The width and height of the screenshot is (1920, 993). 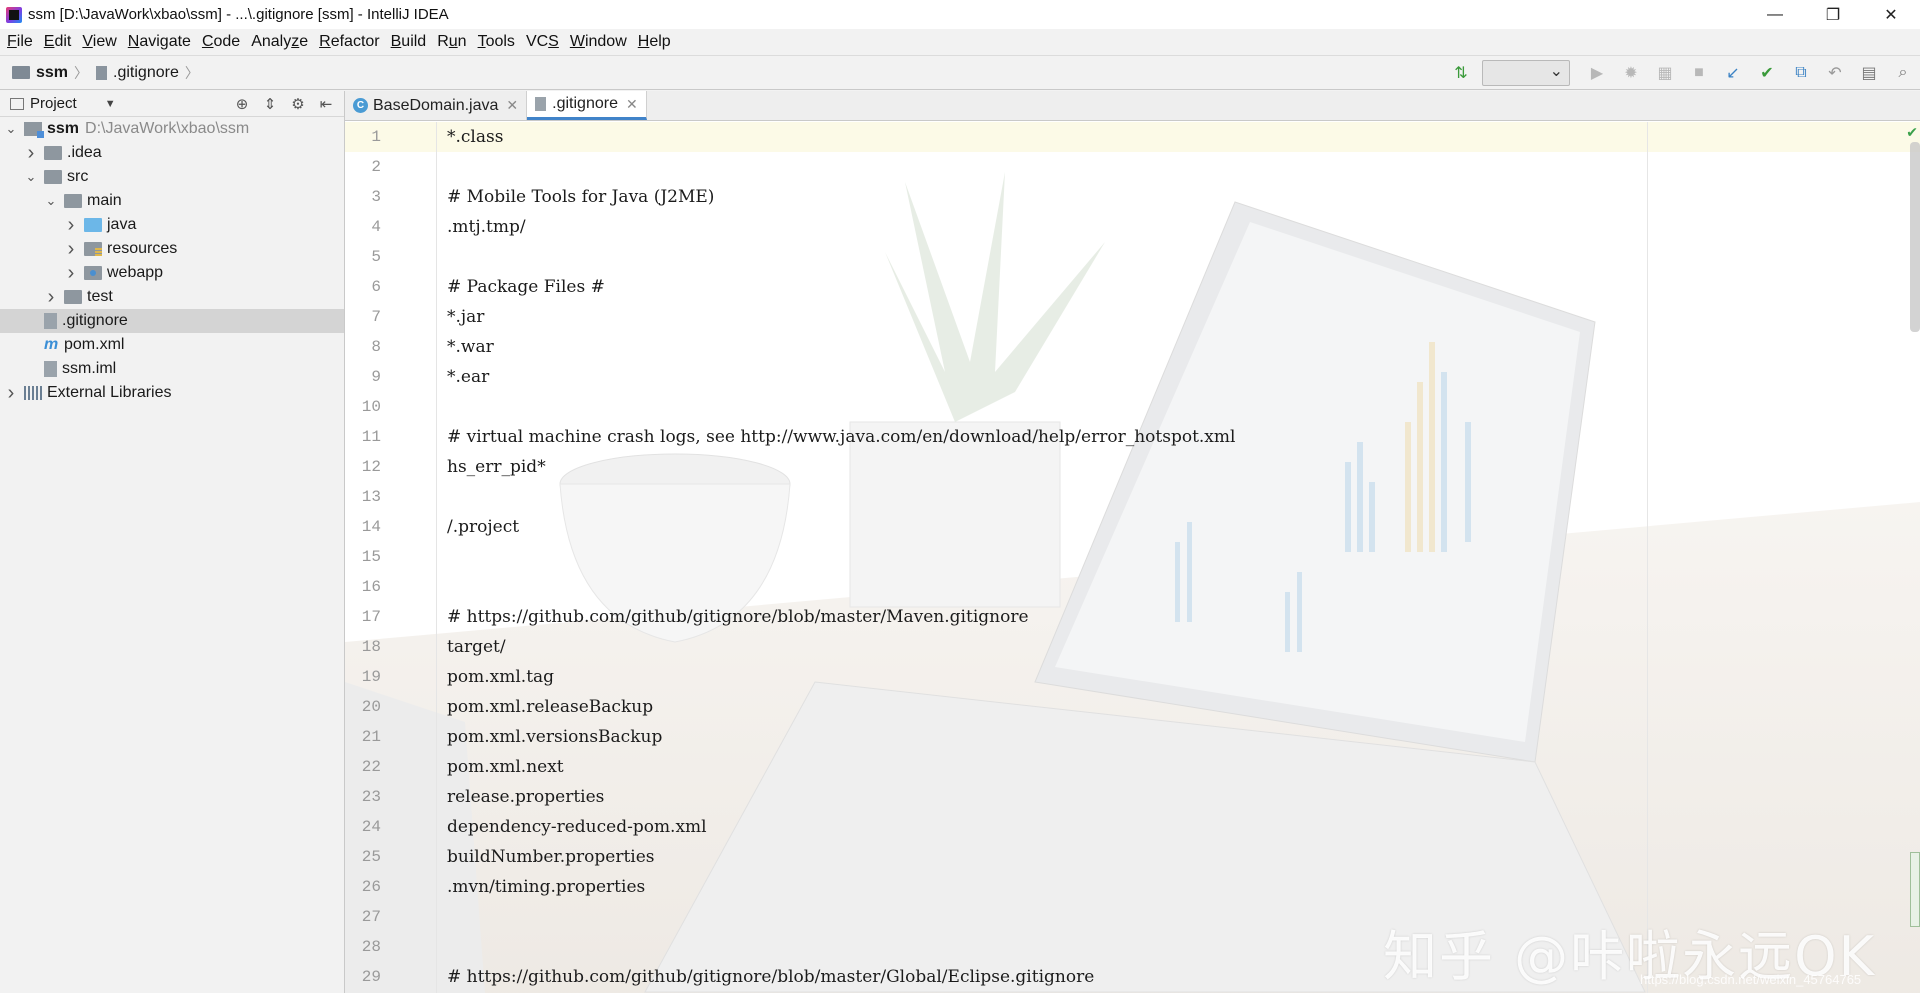 I want to click on vcs-revert-icon: ↶, so click(x=1835, y=73).